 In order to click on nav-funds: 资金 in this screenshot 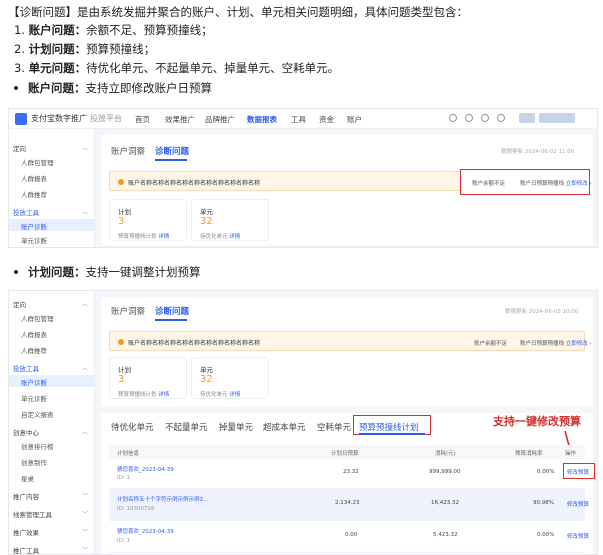, I will do `click(326, 119)`.